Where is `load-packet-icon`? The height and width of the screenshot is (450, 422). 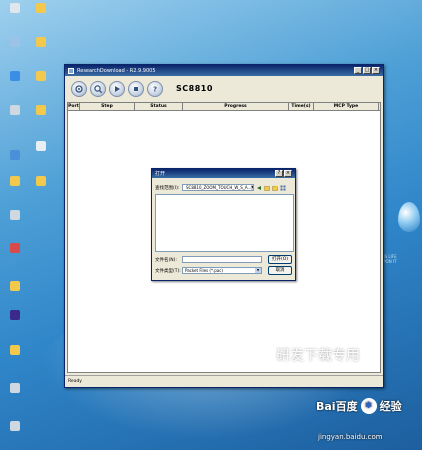
load-packet-icon is located at coordinates (98, 88).